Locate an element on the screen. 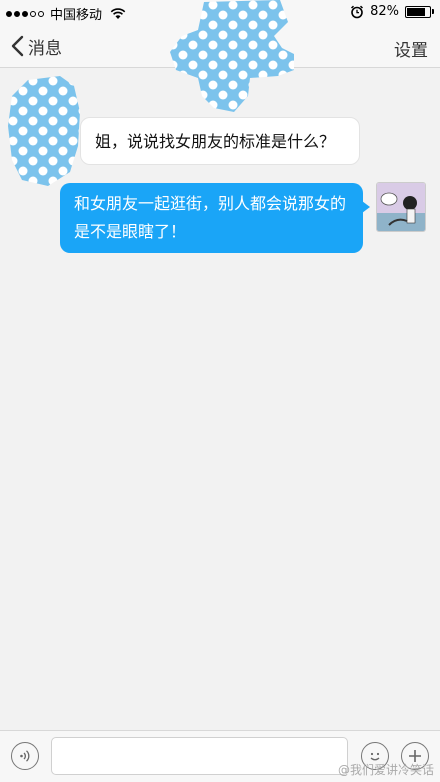 The height and width of the screenshot is (782, 440). voice-button is located at coordinates (25, 756).